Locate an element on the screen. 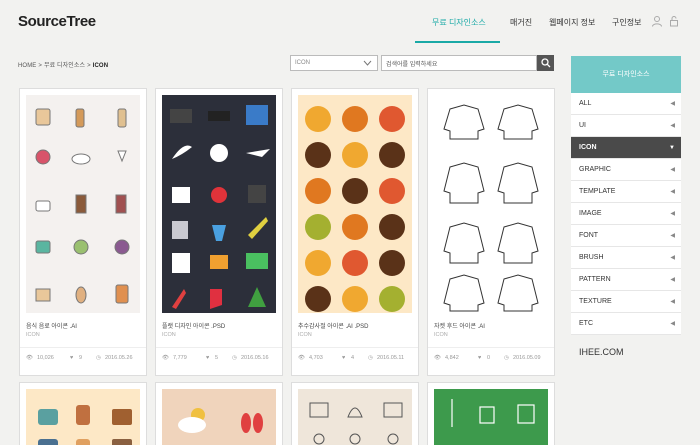 The height and width of the screenshot is (445, 700). category-select: ICON is located at coordinates (334, 63).